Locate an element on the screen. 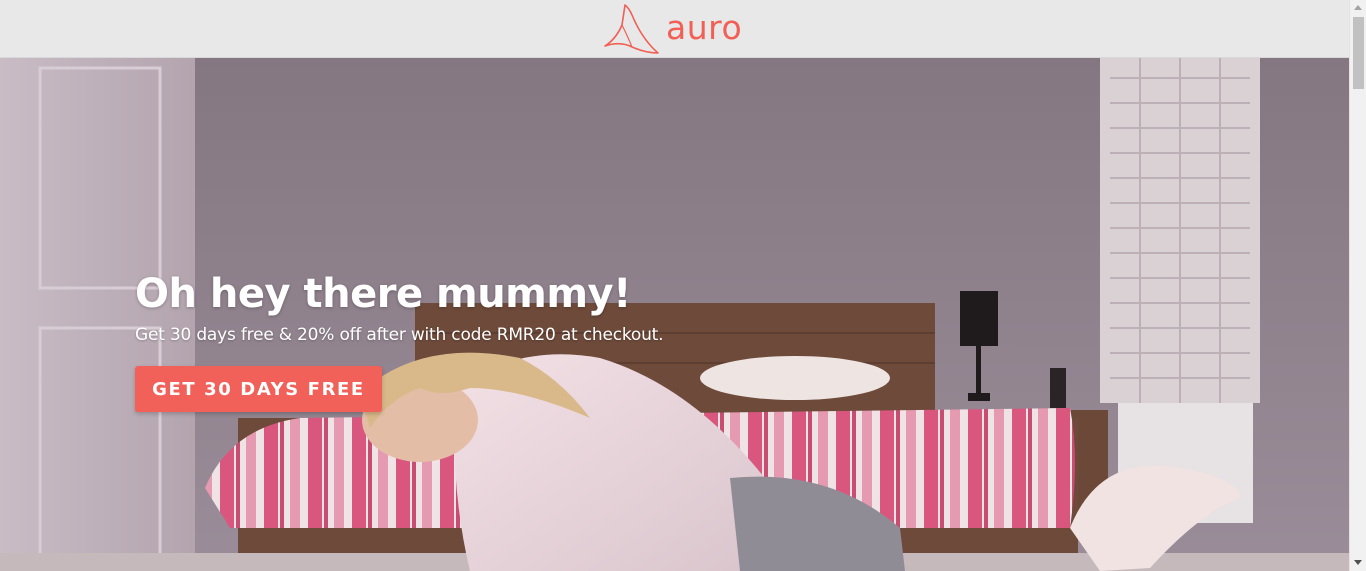  get-30-days-free-button: GET 30 DAYS FREE is located at coordinates (258, 389).